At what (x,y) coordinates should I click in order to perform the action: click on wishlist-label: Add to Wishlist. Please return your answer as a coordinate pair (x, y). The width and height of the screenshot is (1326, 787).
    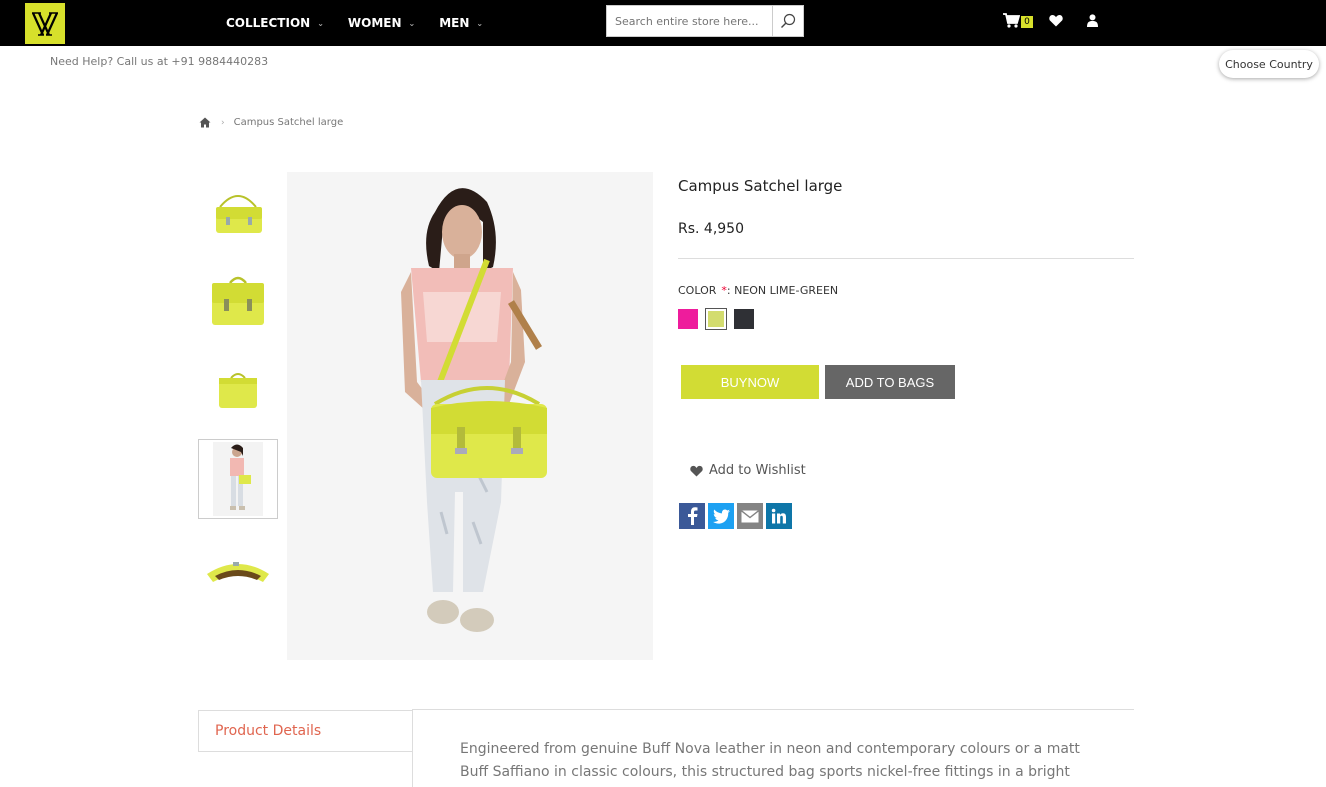
    Looking at the image, I should click on (757, 470).